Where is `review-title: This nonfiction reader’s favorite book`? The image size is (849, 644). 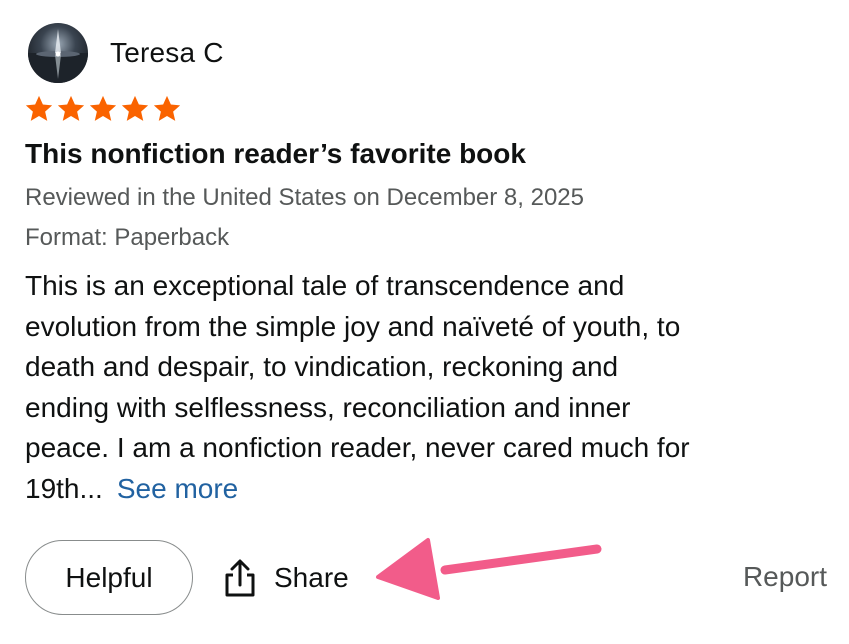
review-title: This nonfiction reader’s favorite book is located at coordinates (275, 154).